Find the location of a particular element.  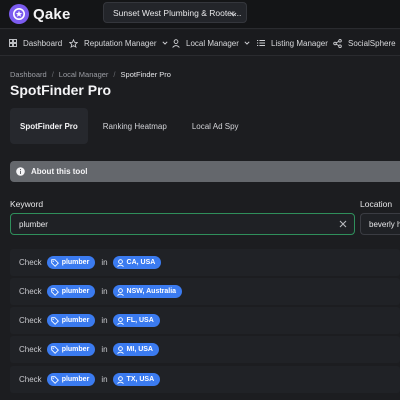

nav-item-label: Reputation Manager is located at coordinates (120, 43).